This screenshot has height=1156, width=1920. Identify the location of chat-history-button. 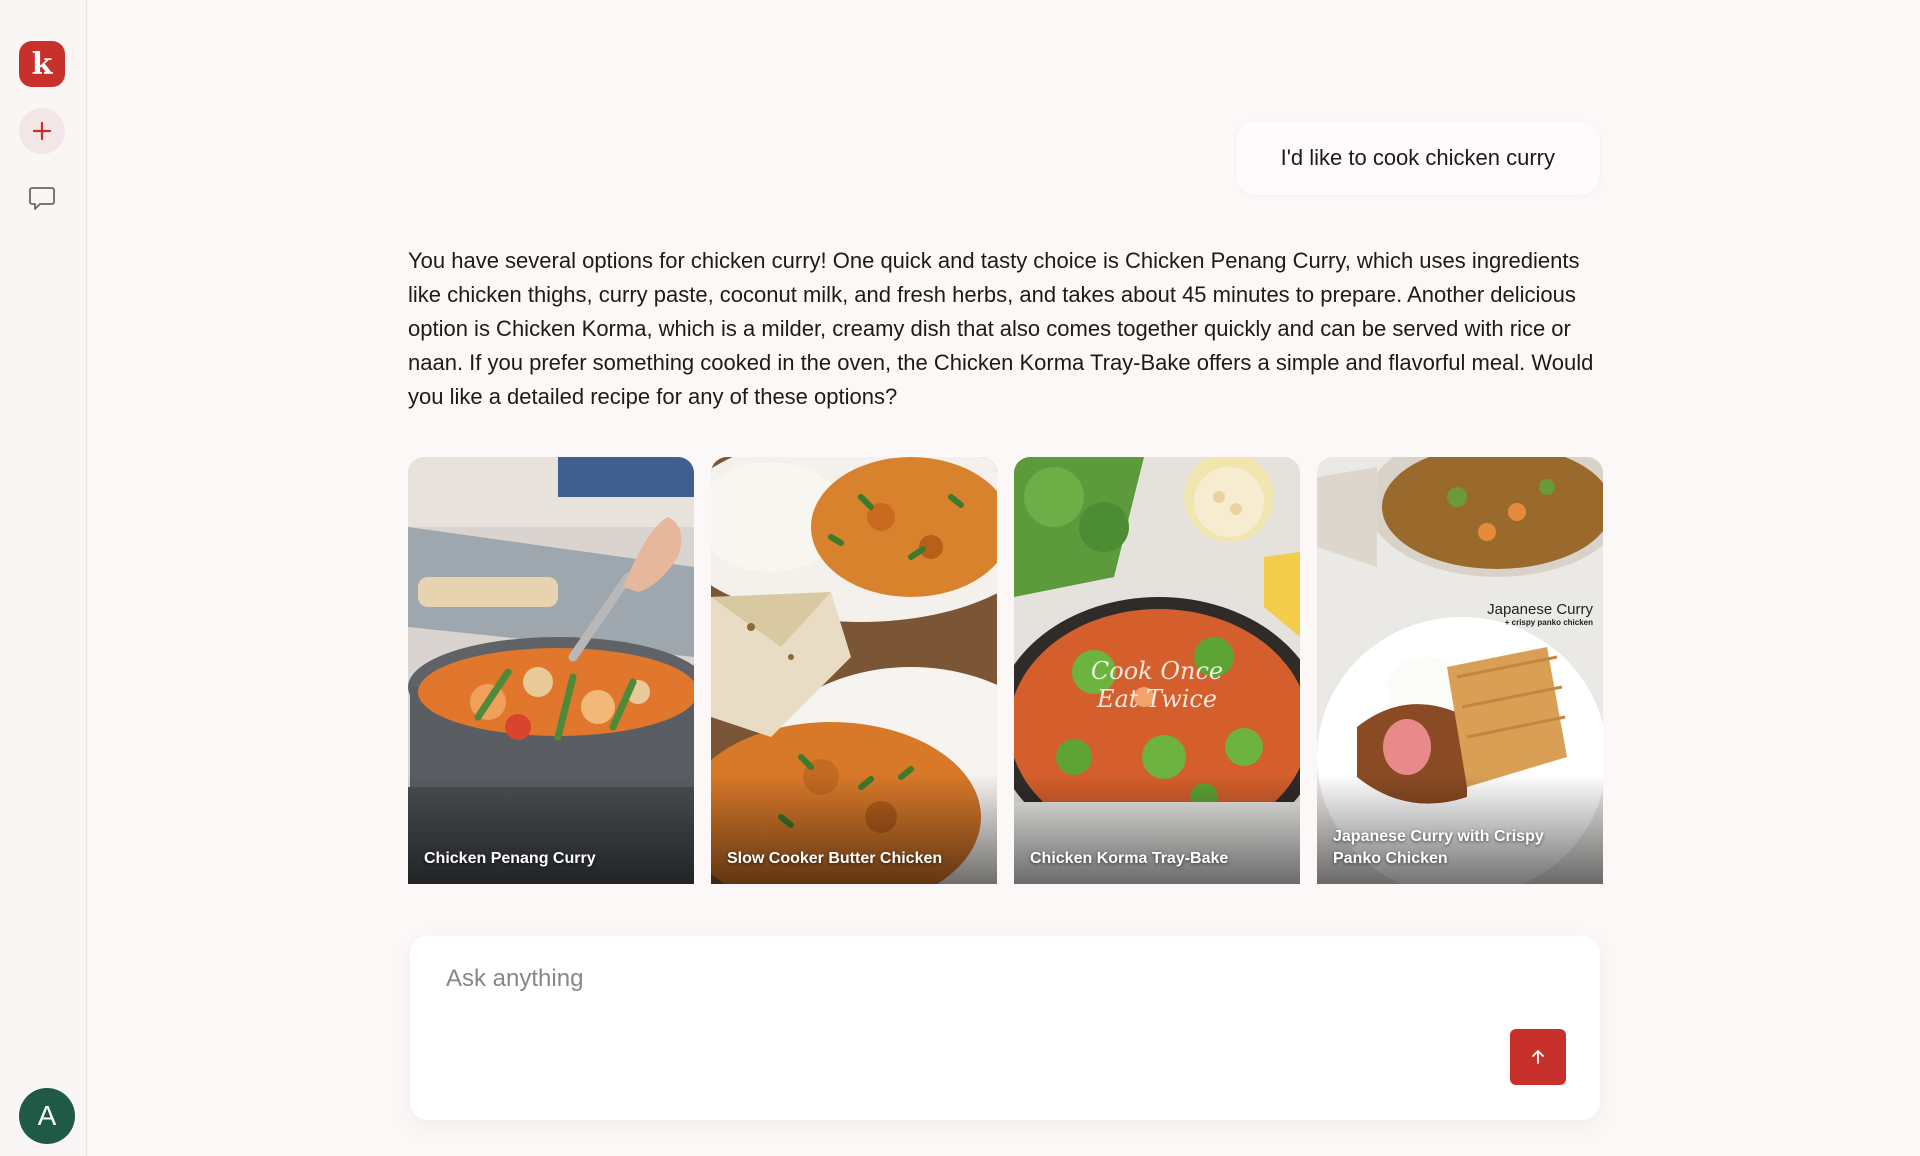
(42, 198).